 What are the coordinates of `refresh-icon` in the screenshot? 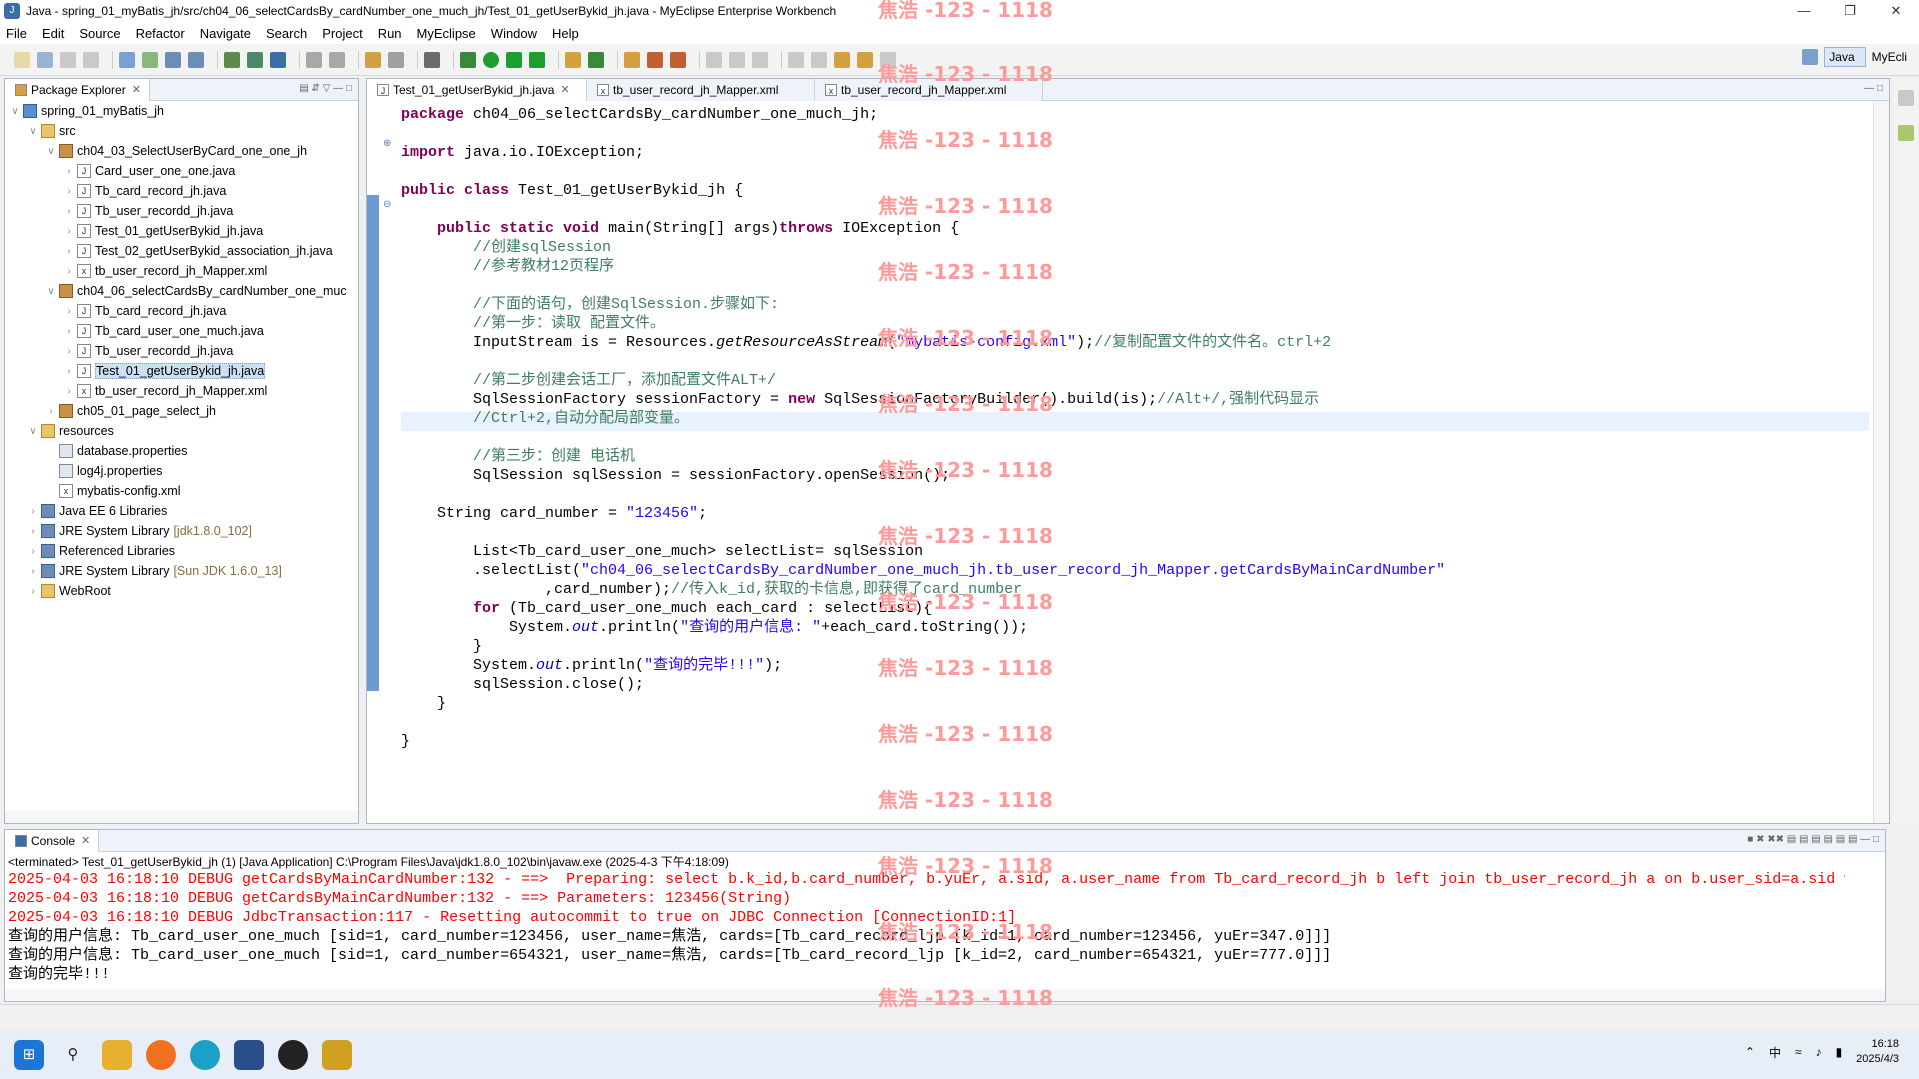 It's located at (596, 59).